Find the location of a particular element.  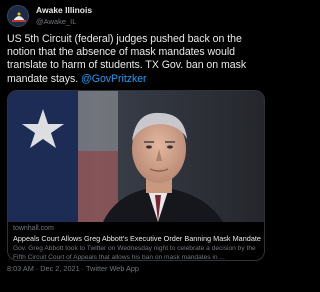

tweet-footer: 8:03 AM · Dec 2, 2021 · Twitter Web App is located at coordinates (73, 268).